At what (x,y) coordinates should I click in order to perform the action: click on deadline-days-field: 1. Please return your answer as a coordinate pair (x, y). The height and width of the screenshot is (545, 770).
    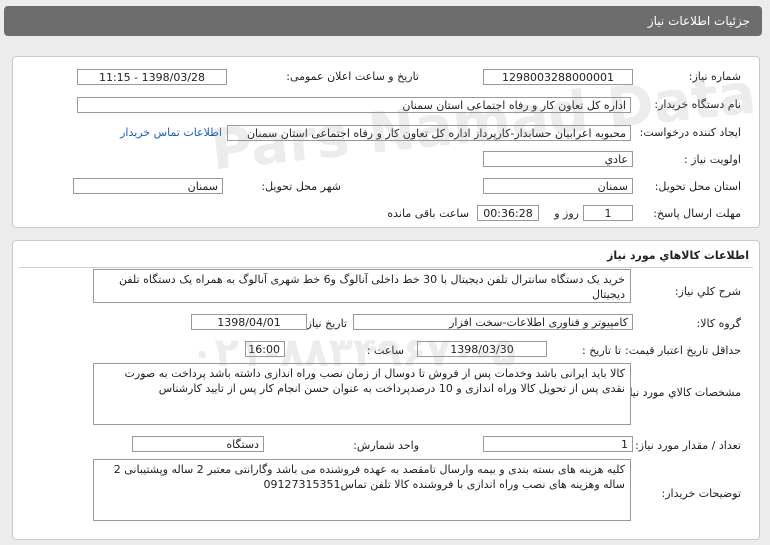
    Looking at the image, I should click on (608, 213).